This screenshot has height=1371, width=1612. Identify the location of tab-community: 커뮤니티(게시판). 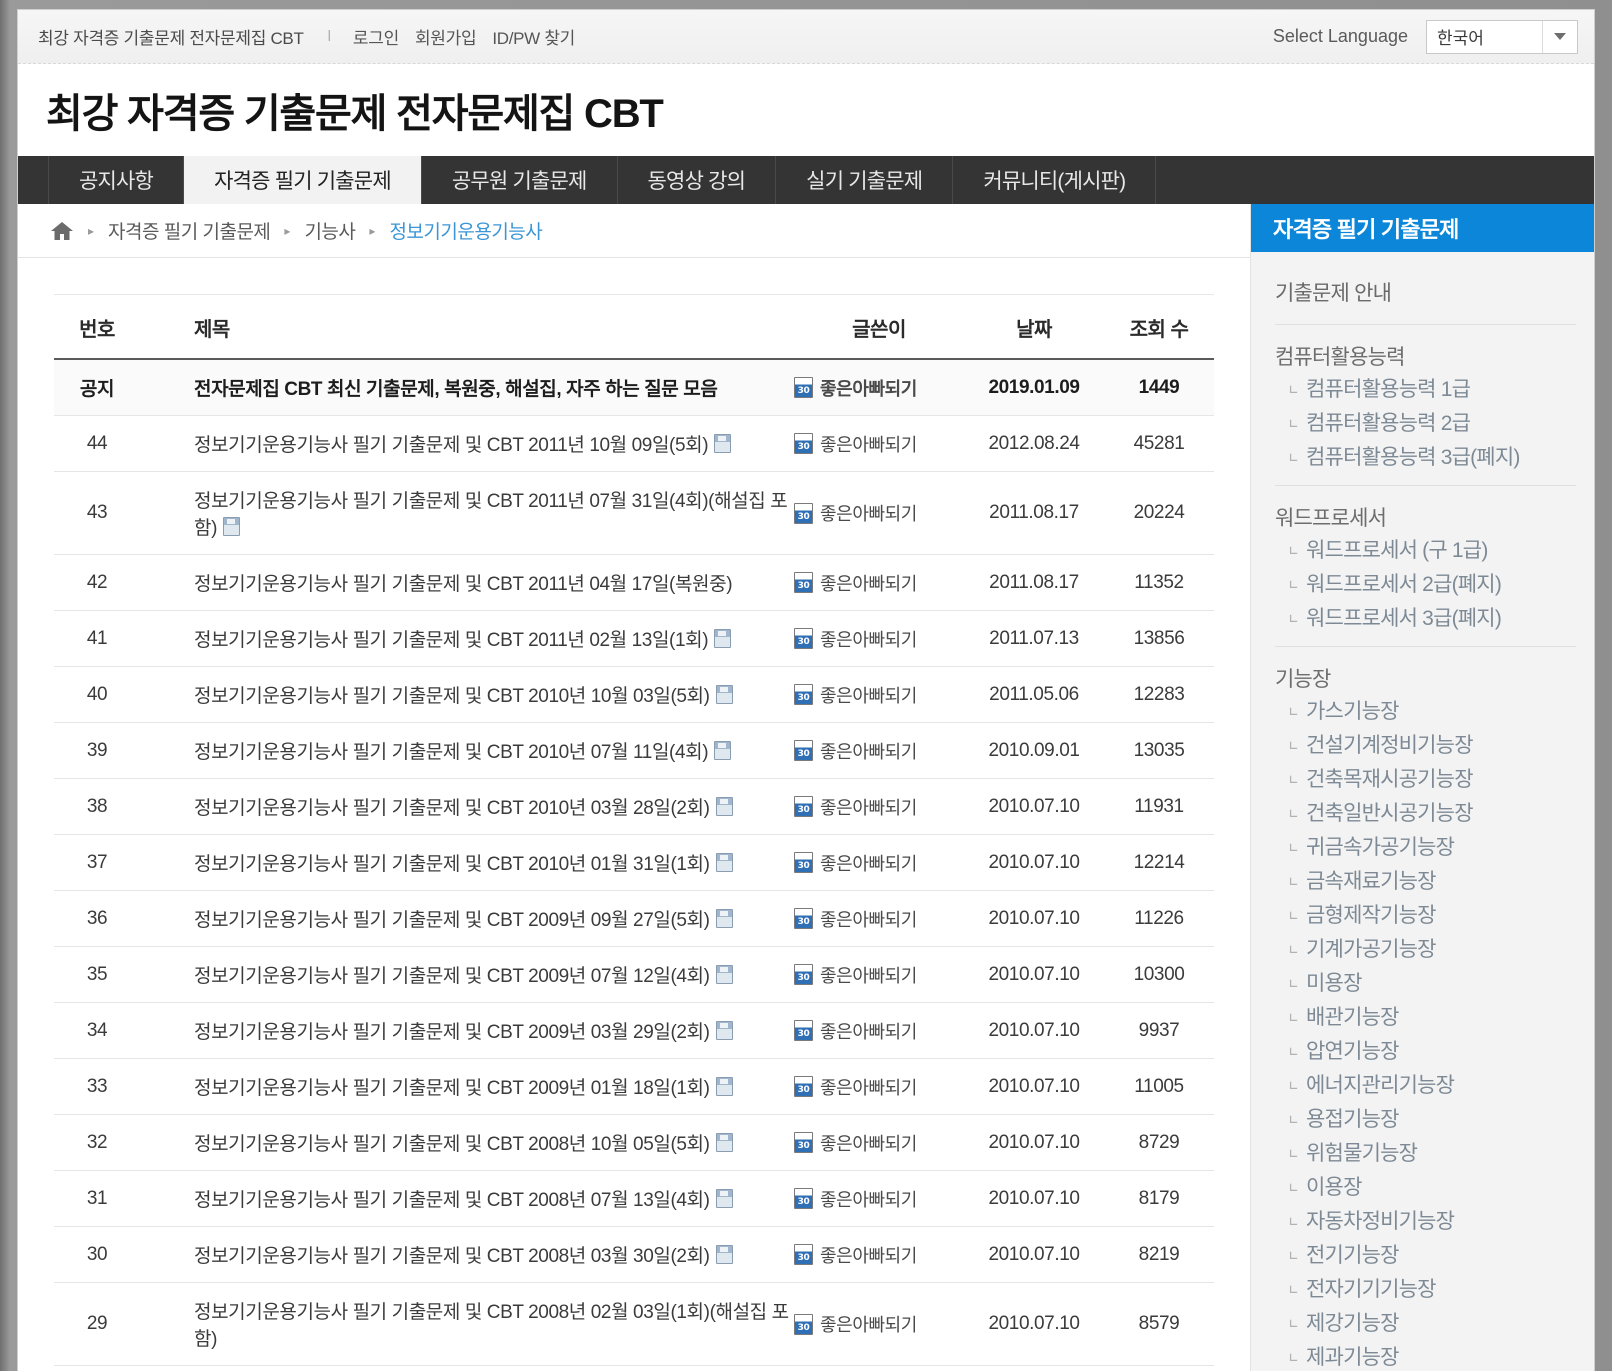
(1055, 180).